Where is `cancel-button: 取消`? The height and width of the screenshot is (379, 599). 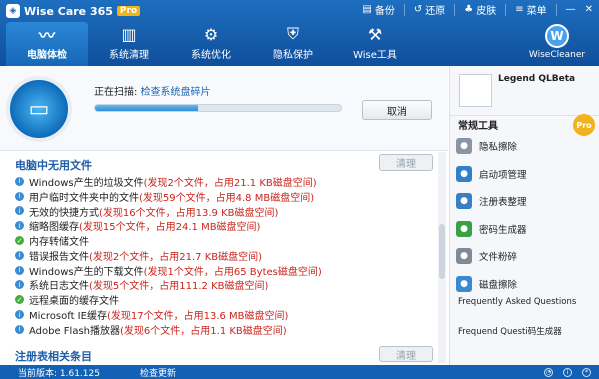 cancel-button: 取消 is located at coordinates (397, 110).